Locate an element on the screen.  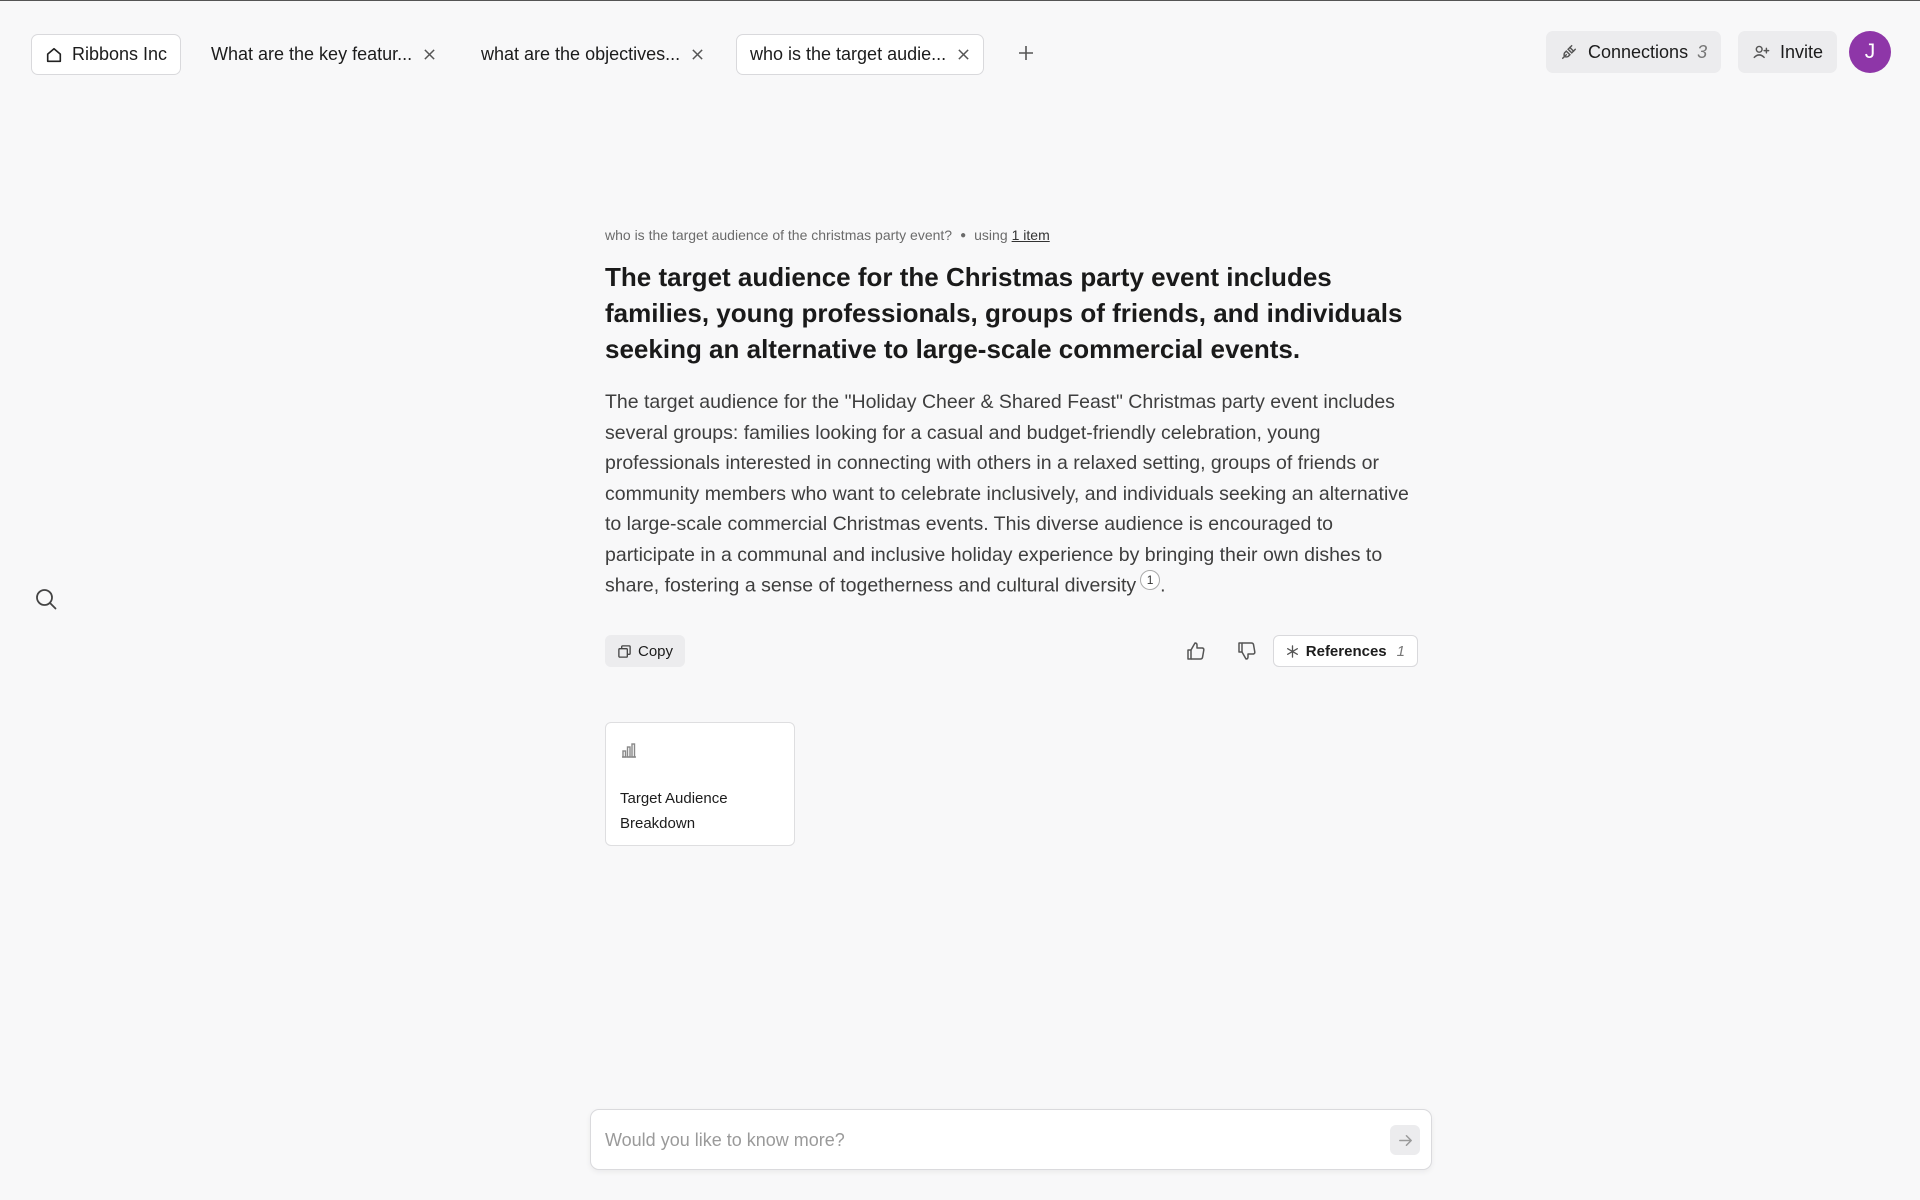
reference-card: Target Audience Breakdown is located at coordinates (700, 784).